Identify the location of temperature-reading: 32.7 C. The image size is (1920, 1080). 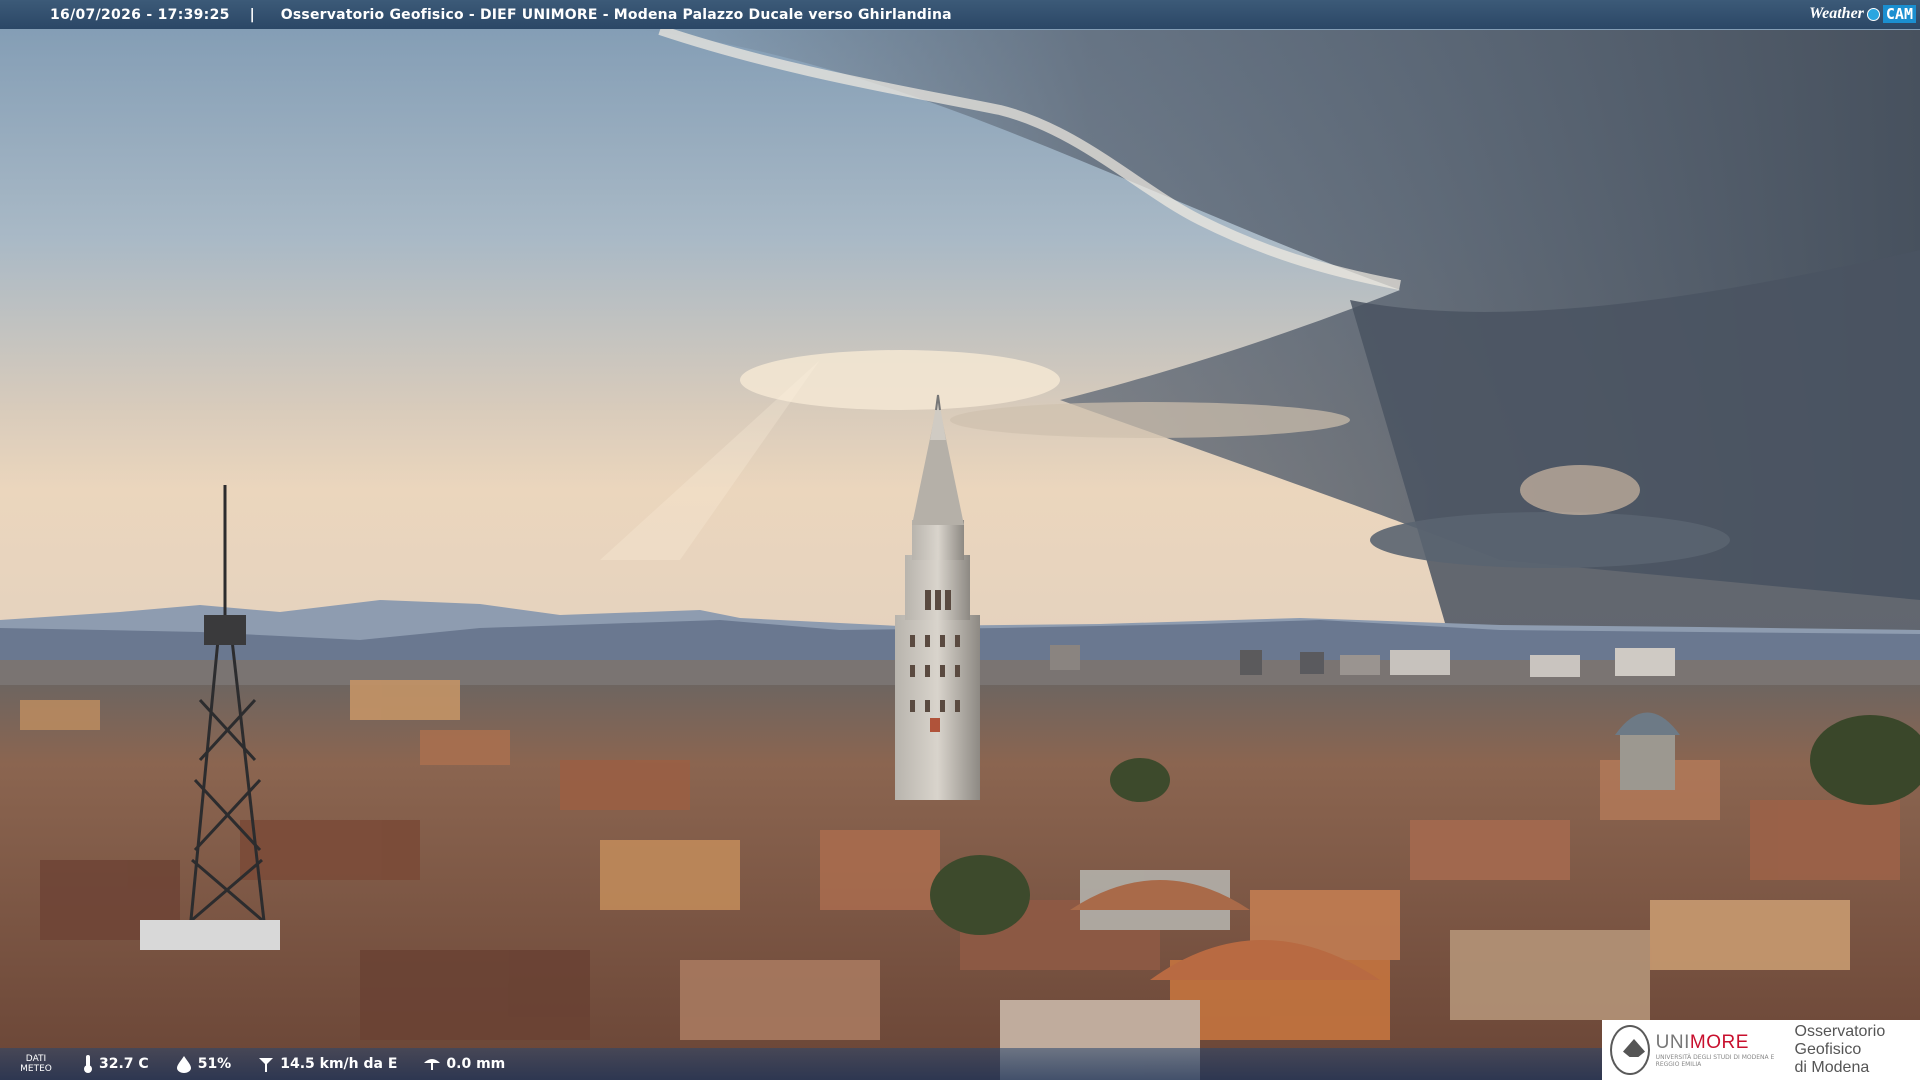
(115, 1064).